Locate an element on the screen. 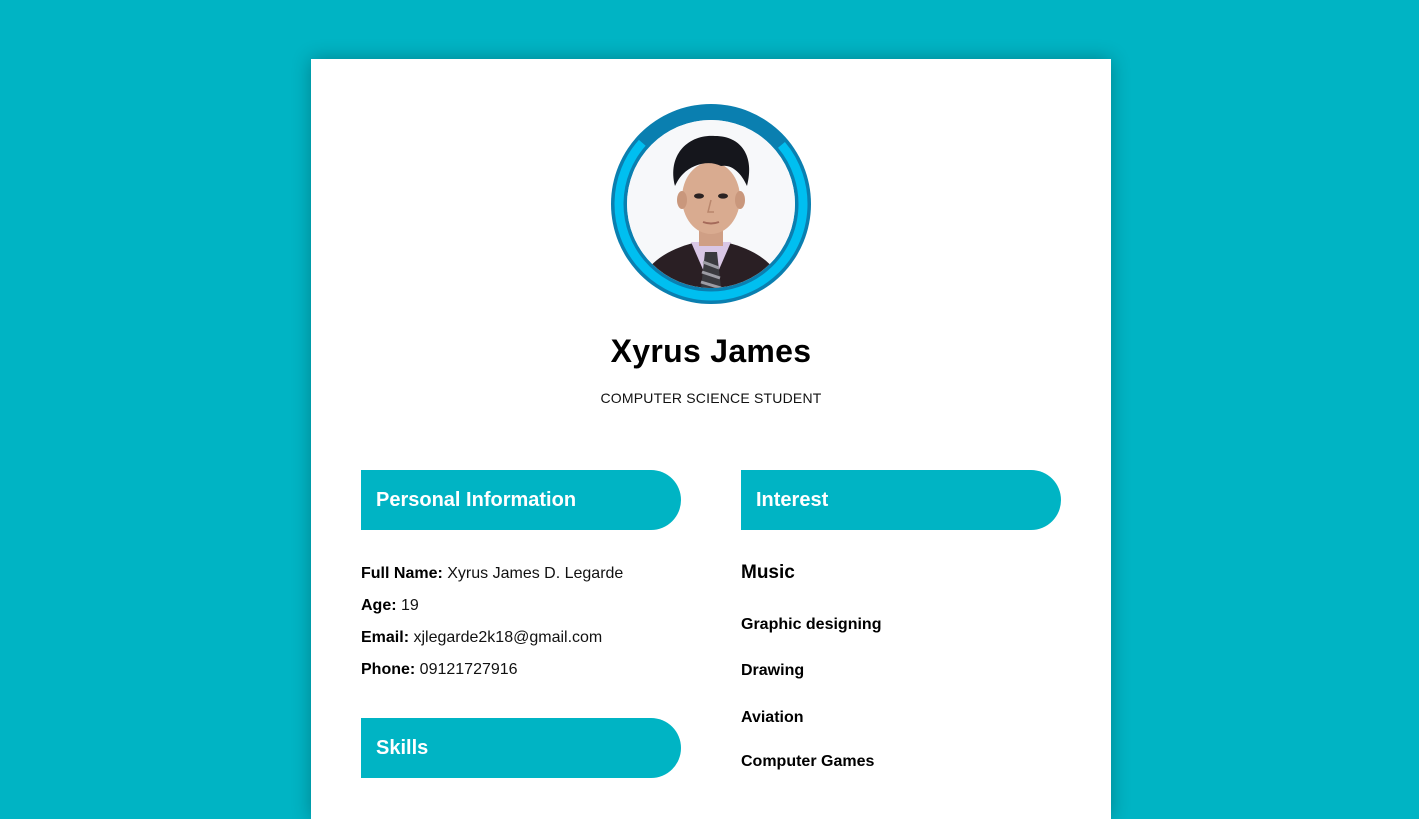 This screenshot has width=1419, height=819. section-header-label: Personal Information is located at coordinates (476, 500).